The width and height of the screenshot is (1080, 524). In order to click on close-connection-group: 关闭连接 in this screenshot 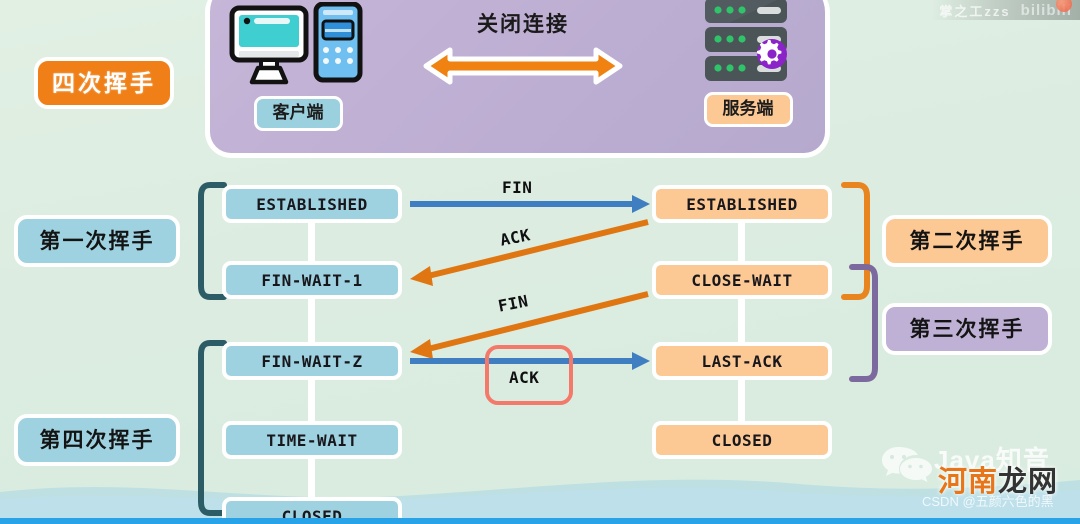, I will do `click(523, 50)`.